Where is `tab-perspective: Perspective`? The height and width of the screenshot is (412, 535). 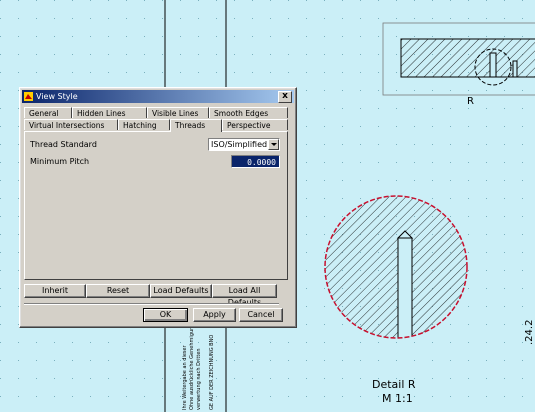
tab-perspective: Perspective is located at coordinates (255, 124).